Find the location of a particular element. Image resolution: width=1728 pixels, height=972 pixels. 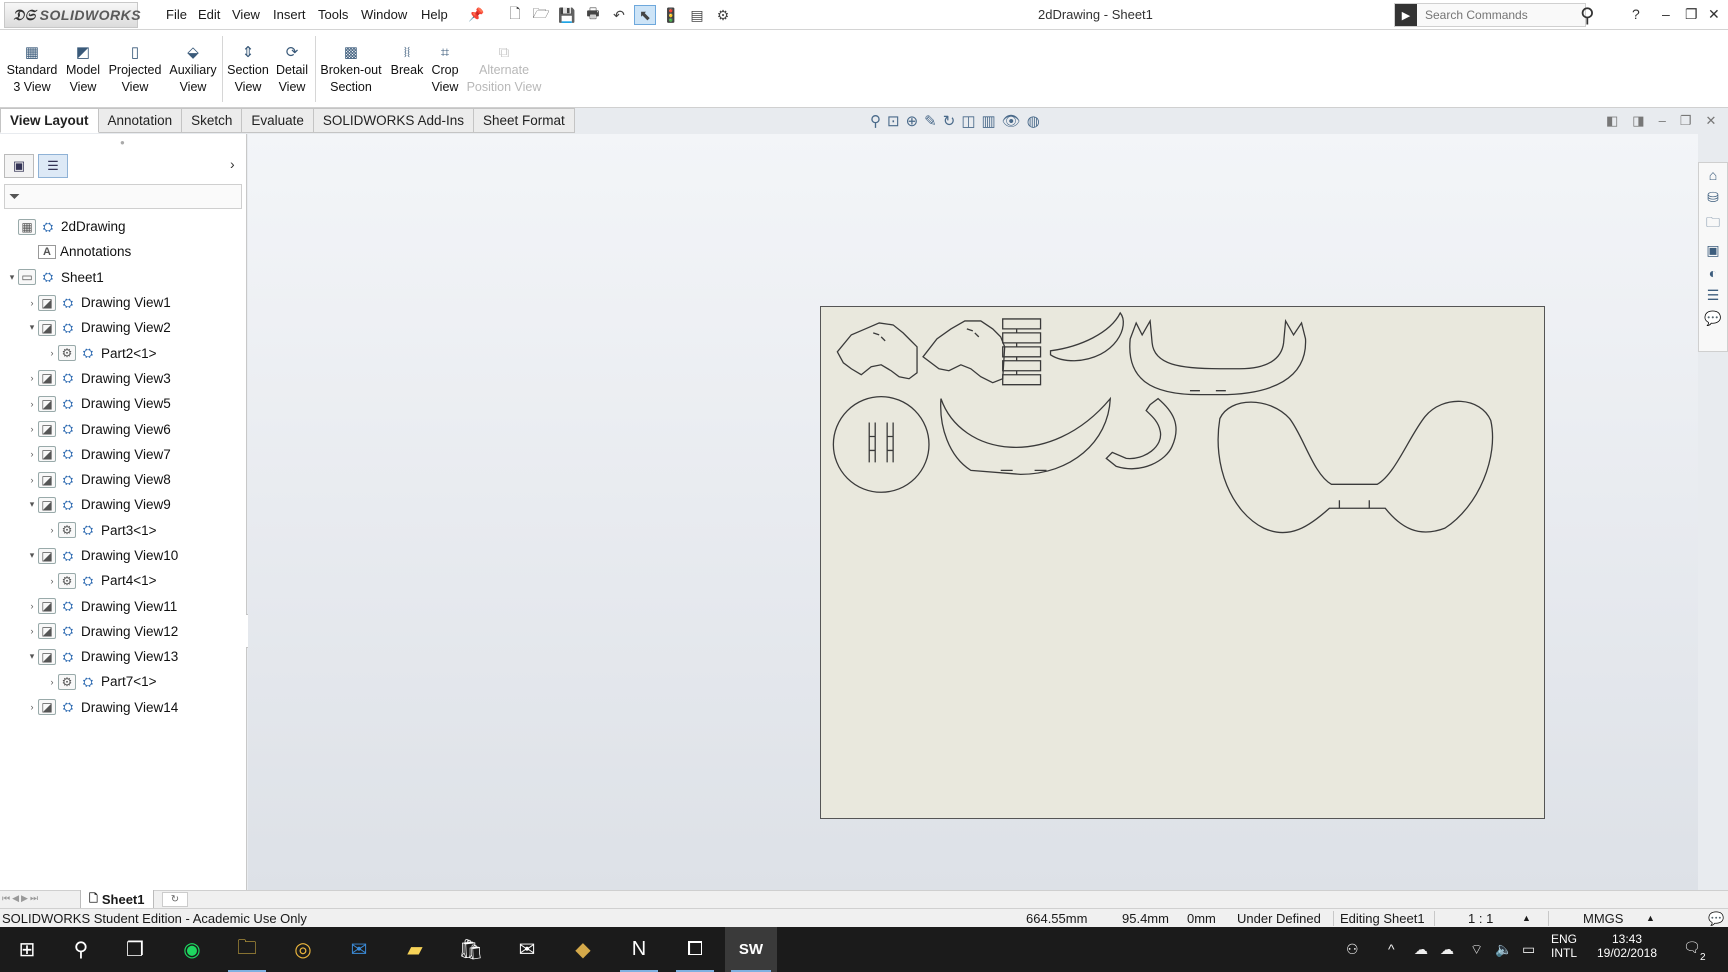

app-bracket-icon: ⧠ is located at coordinates (695, 949).